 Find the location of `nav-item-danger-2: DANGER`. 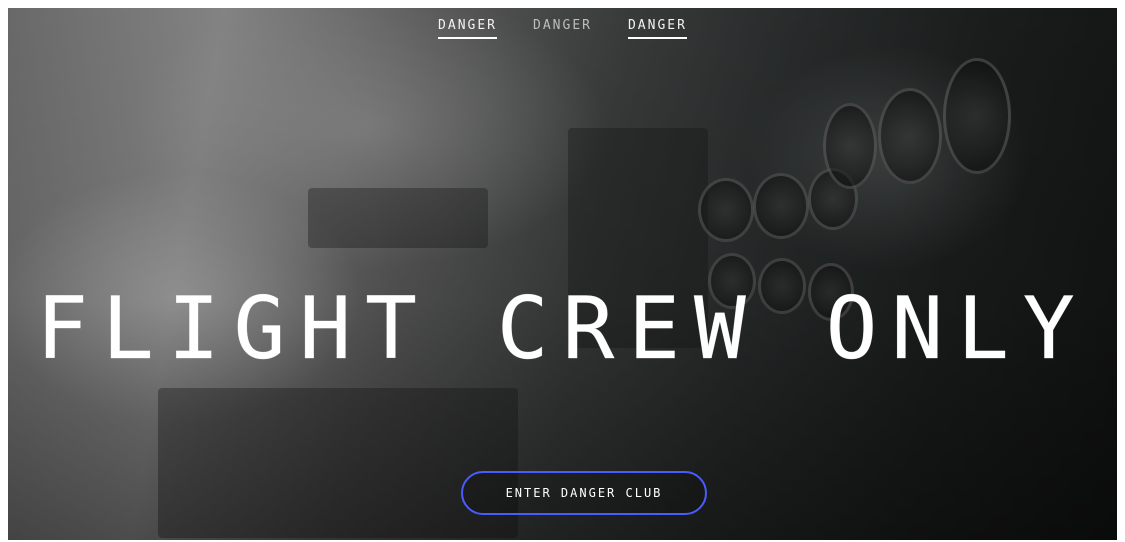

nav-item-danger-2: DANGER is located at coordinates (562, 28).